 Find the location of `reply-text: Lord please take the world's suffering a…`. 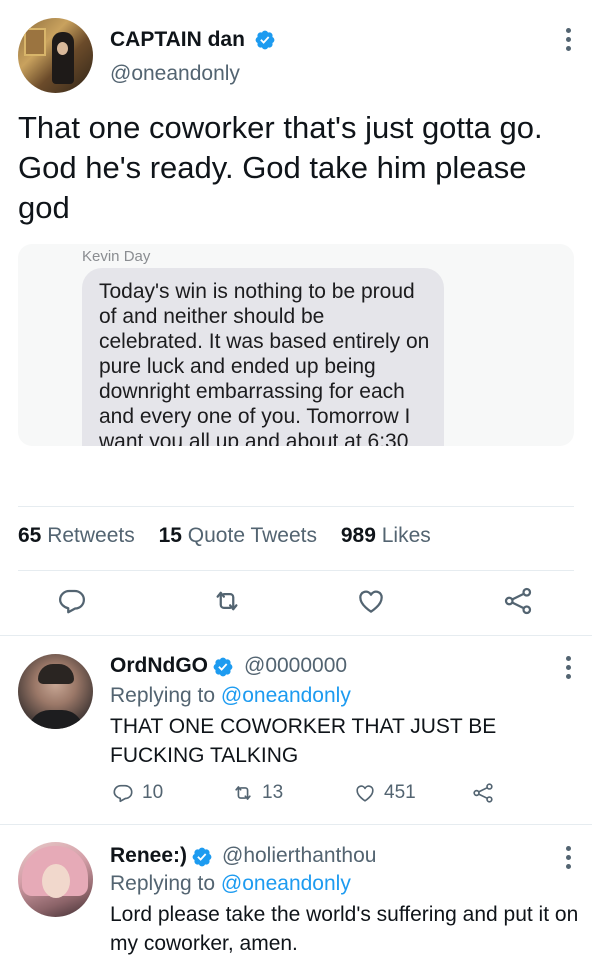

reply-text: Lord please take the world's suffering a… is located at coordinates (344, 929).